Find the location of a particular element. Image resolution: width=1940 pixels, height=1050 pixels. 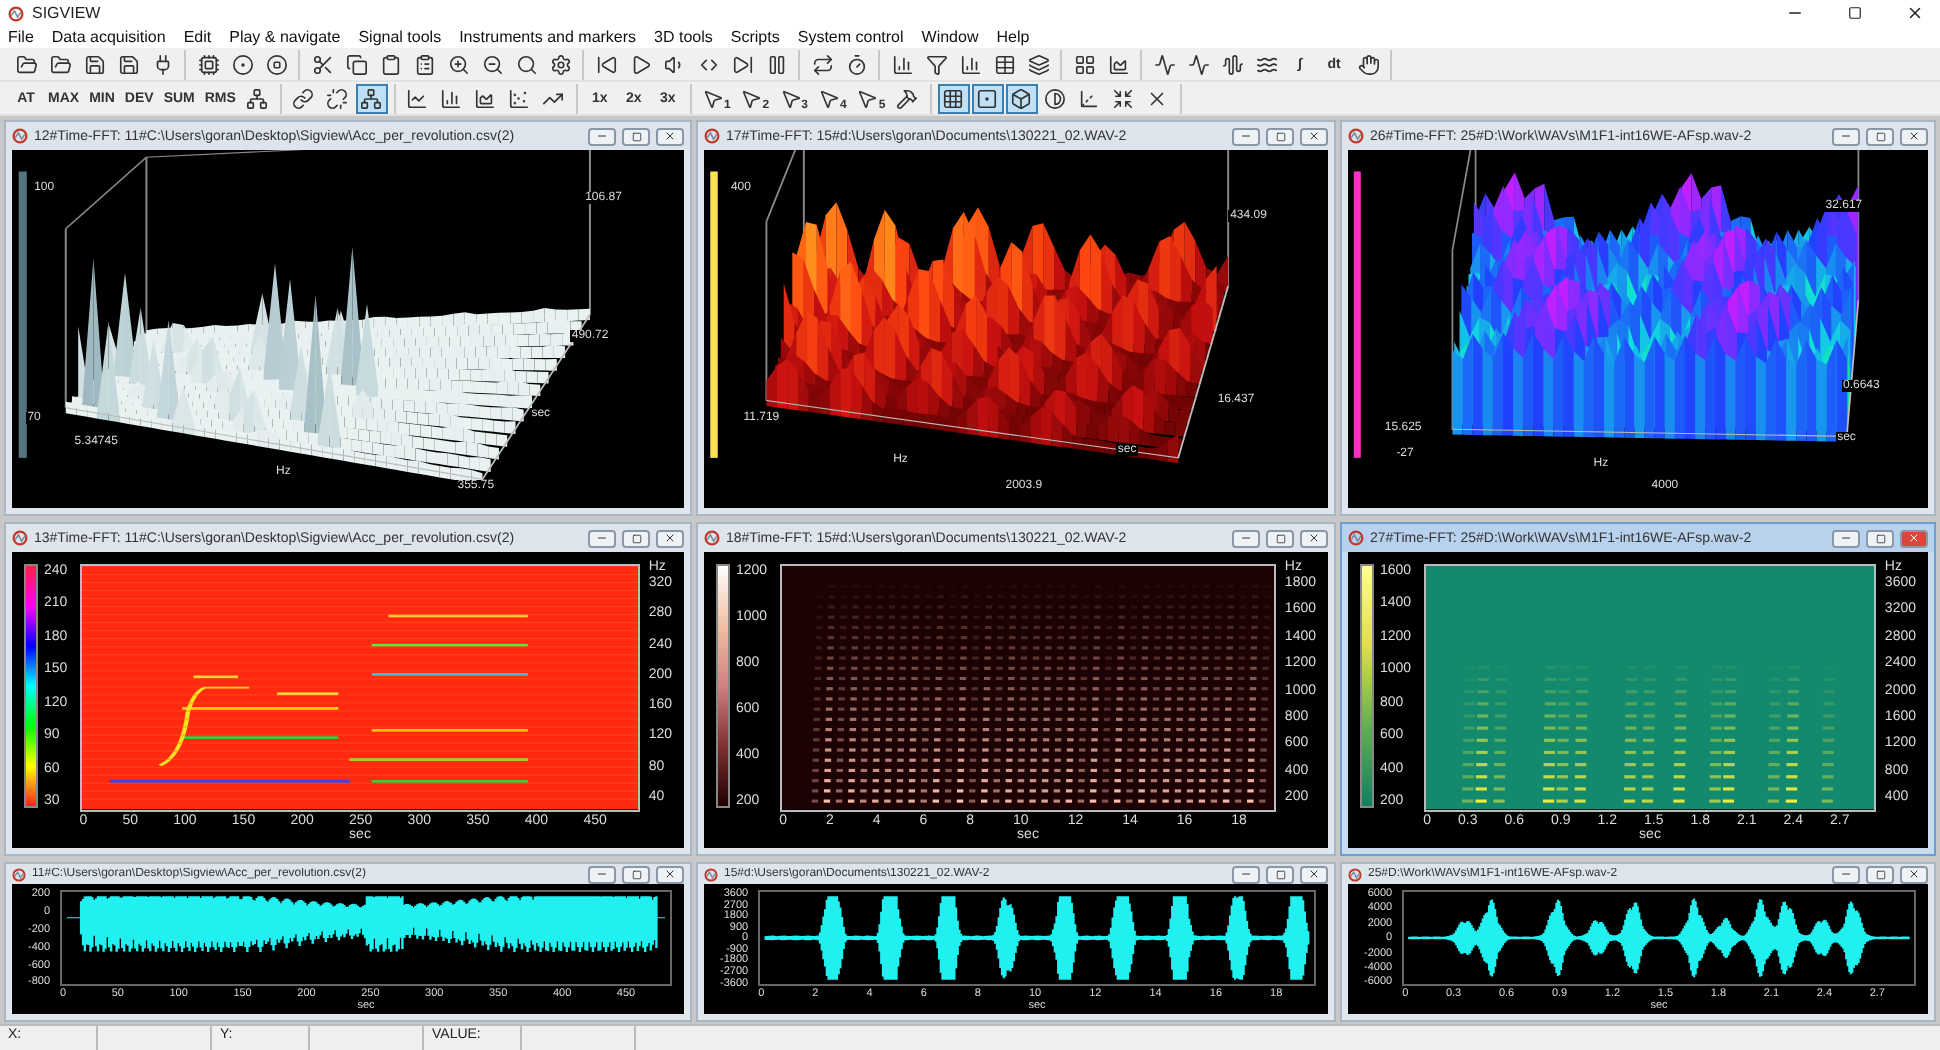

app-title: SIGVIEW is located at coordinates (67, 13).